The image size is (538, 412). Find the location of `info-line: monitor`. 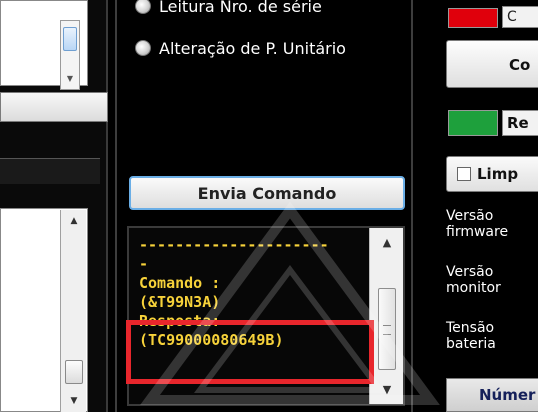

info-line: monitor is located at coordinates (473, 288).